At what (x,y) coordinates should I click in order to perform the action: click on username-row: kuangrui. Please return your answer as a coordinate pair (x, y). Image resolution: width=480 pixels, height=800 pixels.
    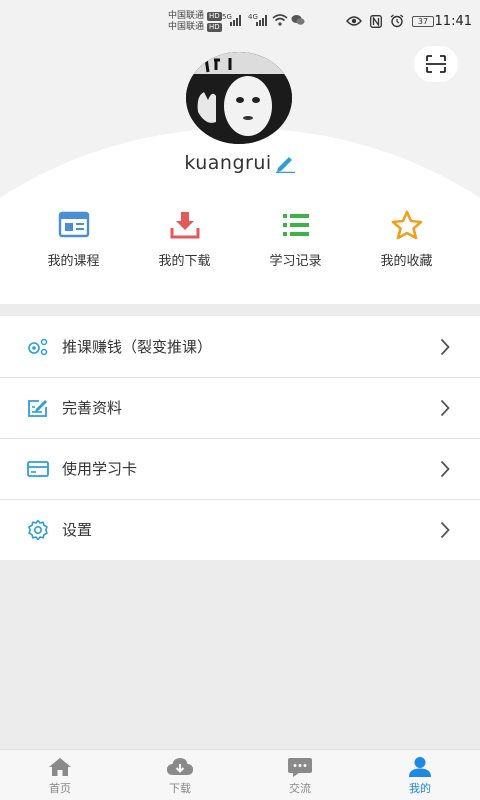
    Looking at the image, I should click on (240, 163).